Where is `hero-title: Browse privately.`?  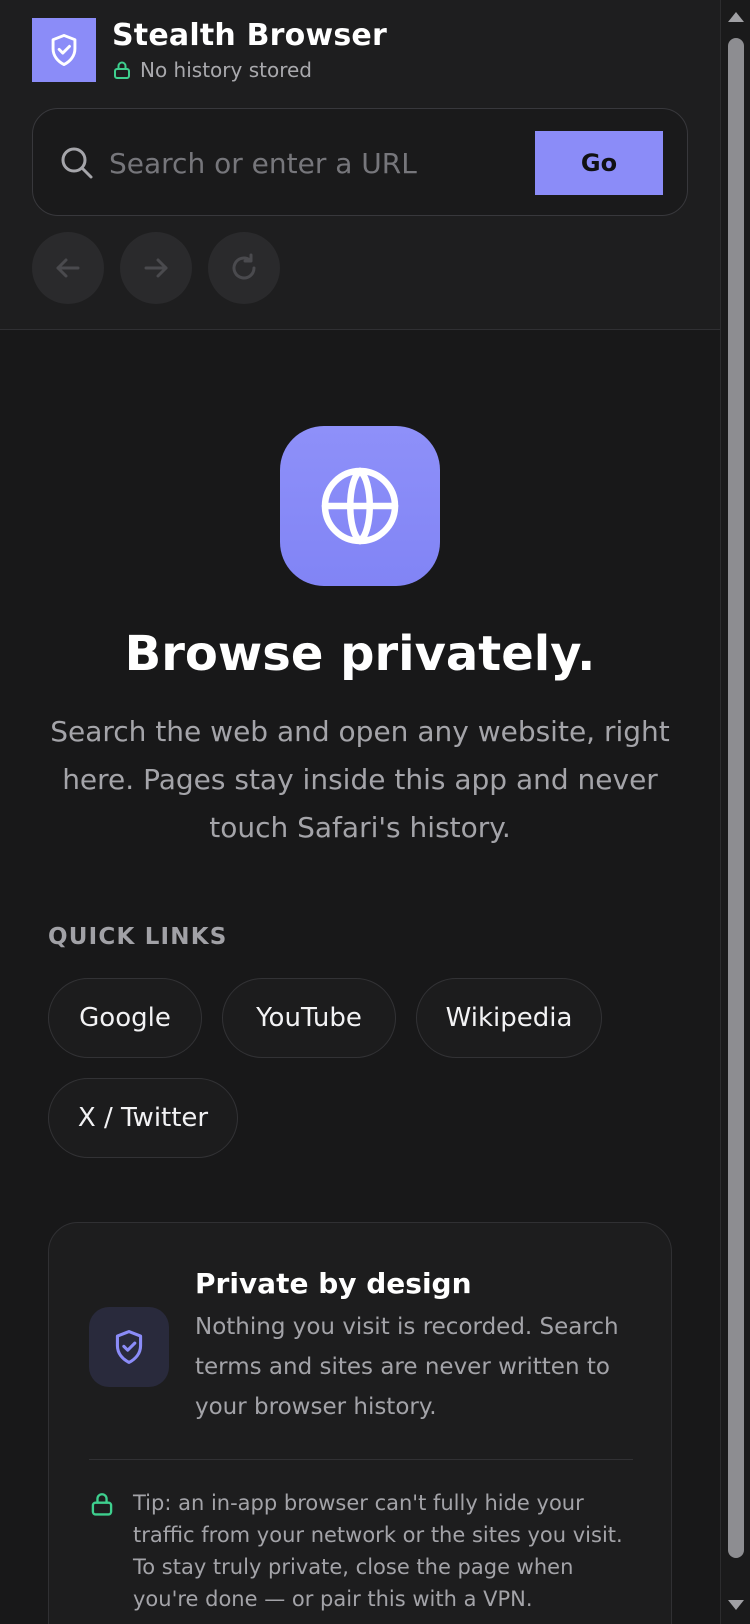
hero-title: Browse privately. is located at coordinates (360, 654).